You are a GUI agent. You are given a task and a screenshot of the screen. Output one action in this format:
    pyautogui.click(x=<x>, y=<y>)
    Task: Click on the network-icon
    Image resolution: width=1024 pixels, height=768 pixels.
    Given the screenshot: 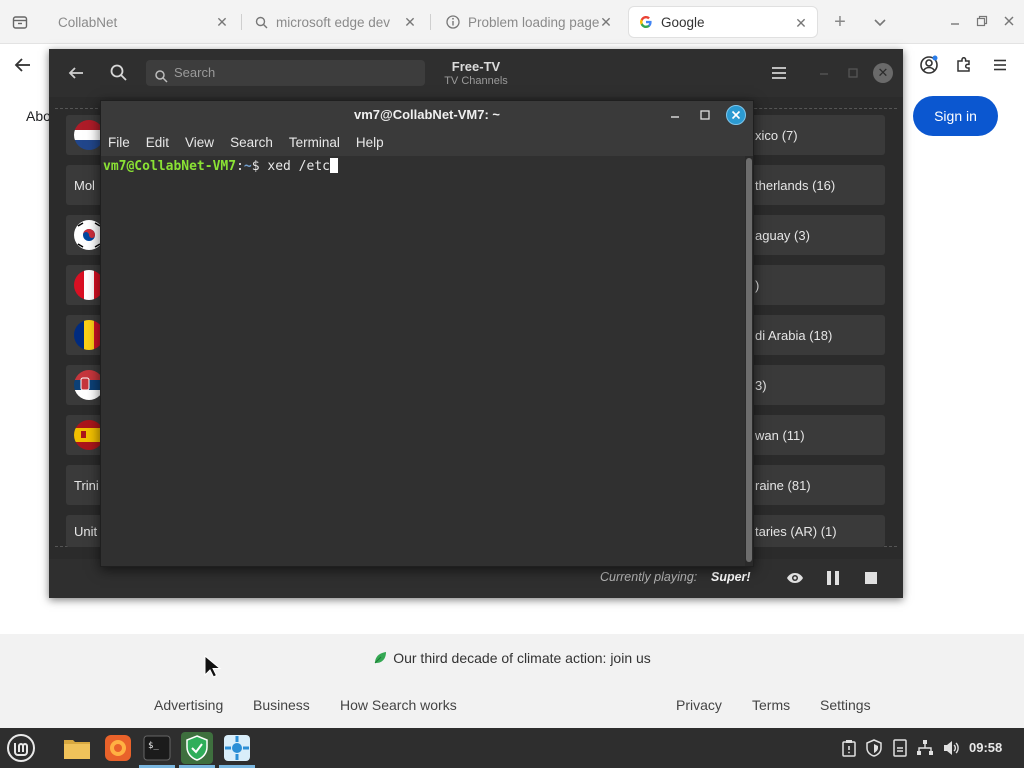 What is the action you would take?
    pyautogui.click(x=925, y=748)
    